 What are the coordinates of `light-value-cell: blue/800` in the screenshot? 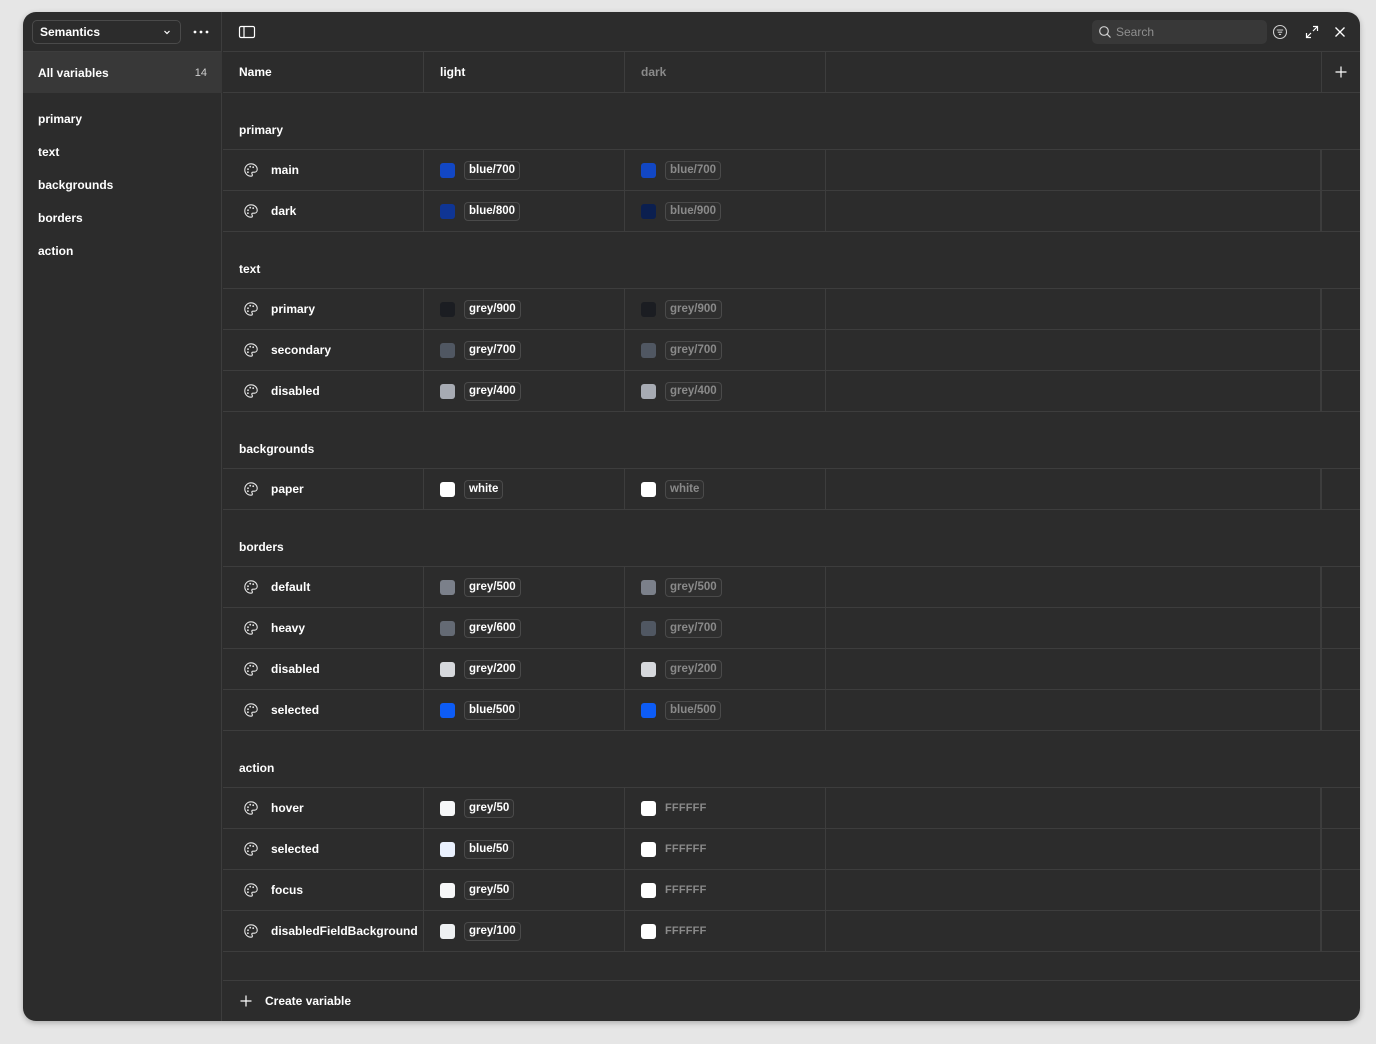 It's located at (524, 211).